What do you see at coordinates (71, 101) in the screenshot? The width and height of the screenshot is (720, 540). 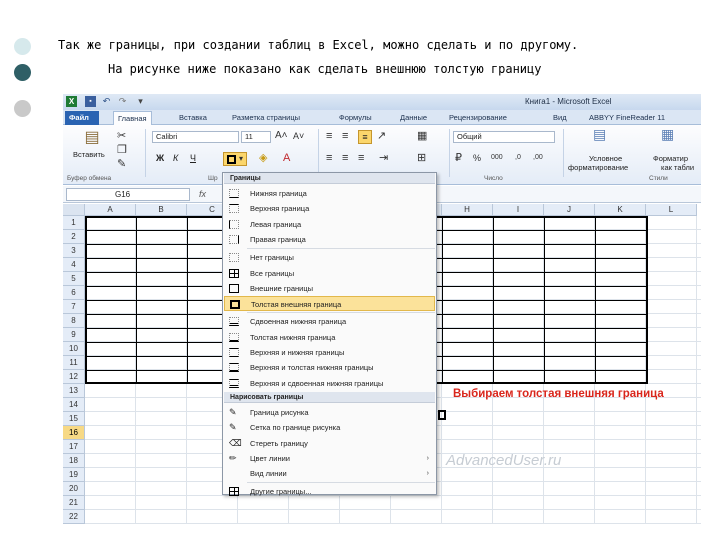 I see `excel-app-icon: X` at bounding box center [71, 101].